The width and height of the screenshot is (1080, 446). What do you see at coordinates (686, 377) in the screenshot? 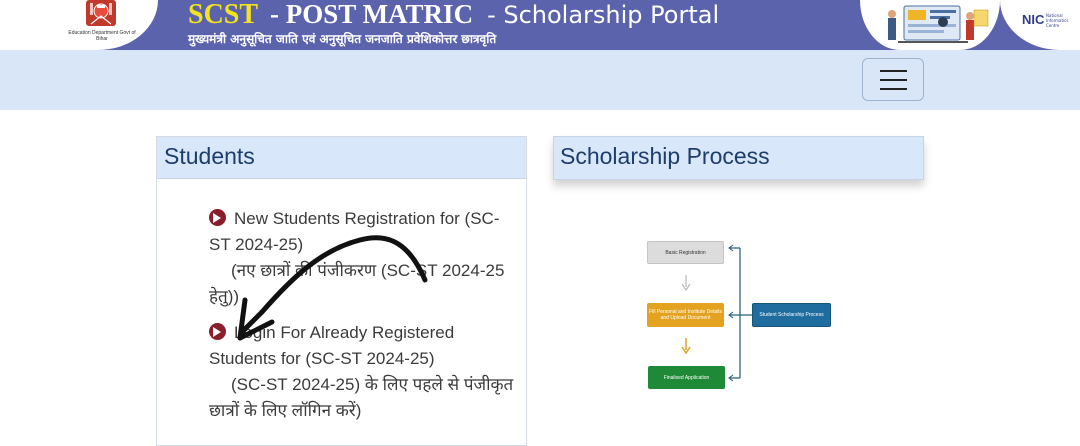
I see `flow-finalised-application: Finalised Application` at bounding box center [686, 377].